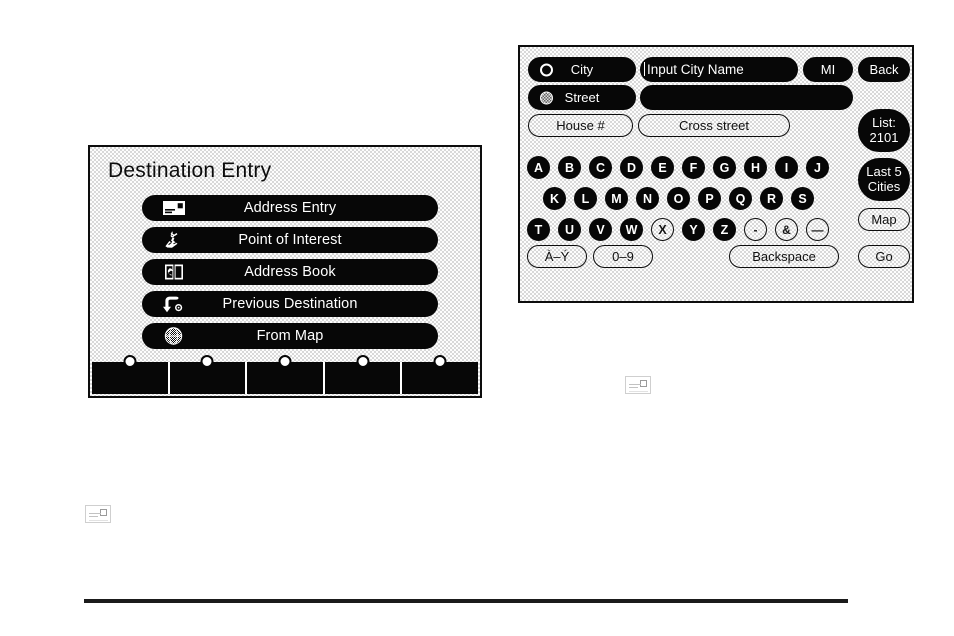 The height and width of the screenshot is (636, 954). I want to click on menu-item-label: Address Entry, so click(290, 208).